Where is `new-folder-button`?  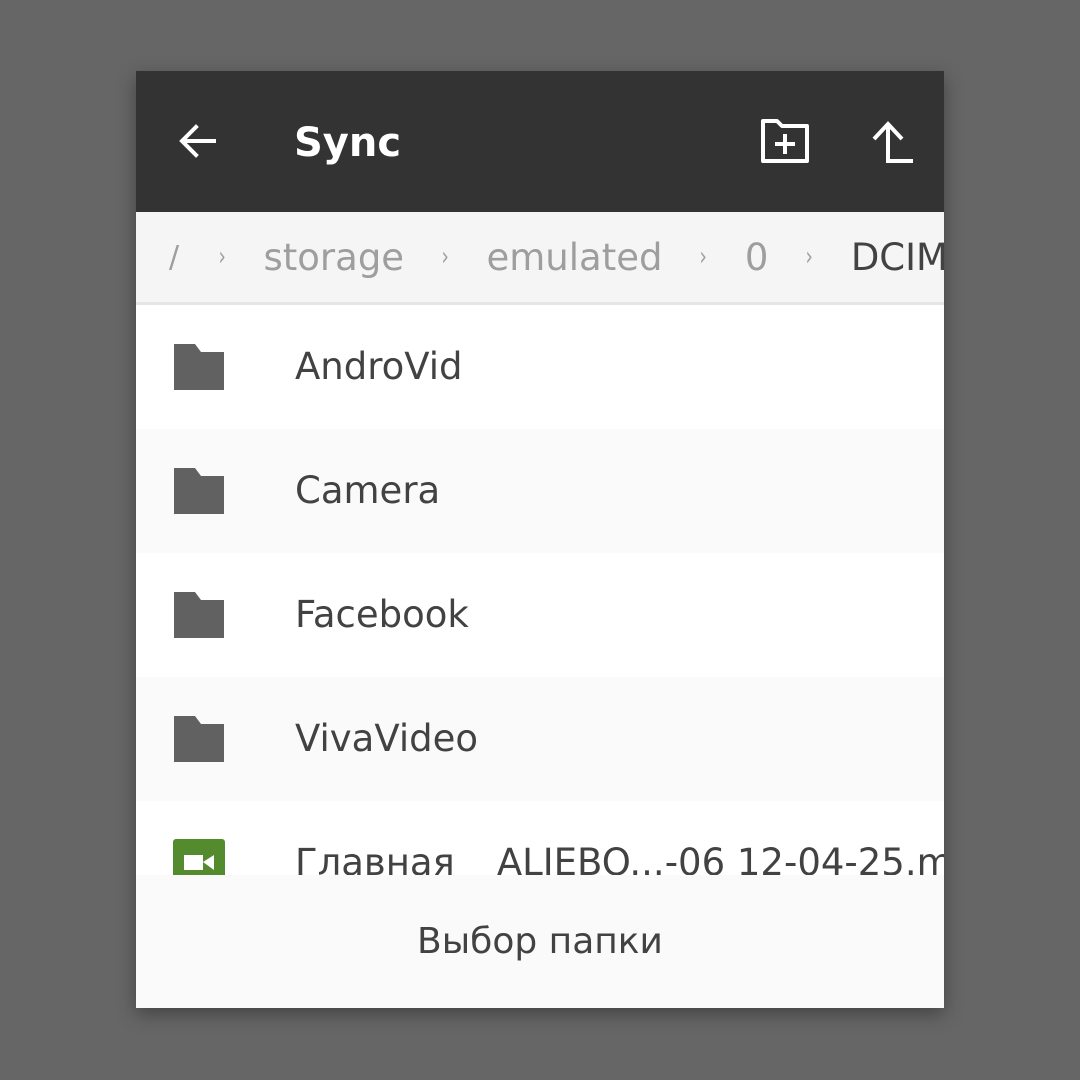
new-folder-button is located at coordinates (785, 141).